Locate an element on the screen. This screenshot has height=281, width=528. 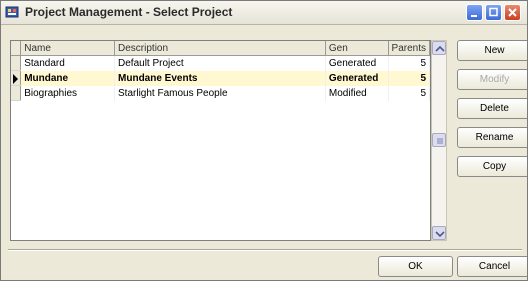
cell-description: Mundane Events is located at coordinates (220, 78).